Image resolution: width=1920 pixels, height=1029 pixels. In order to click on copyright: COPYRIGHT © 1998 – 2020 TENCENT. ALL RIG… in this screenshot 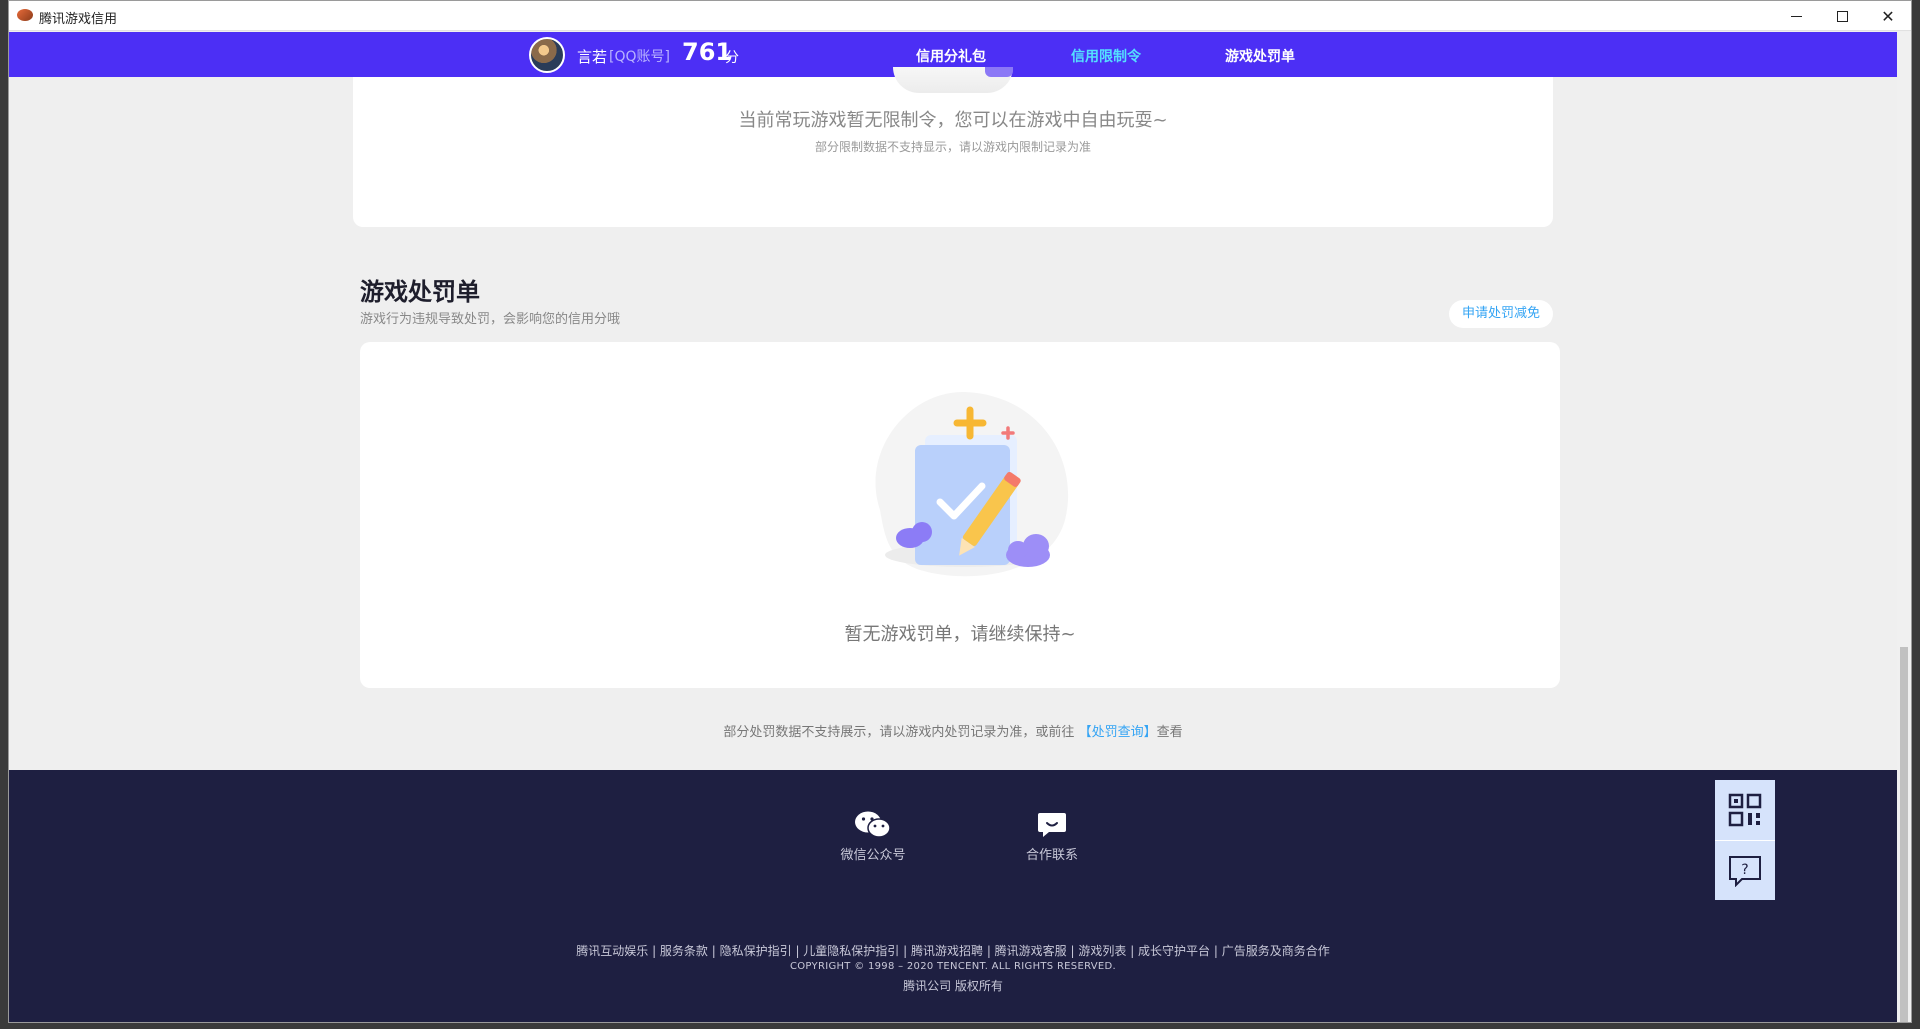, I will do `click(953, 966)`.